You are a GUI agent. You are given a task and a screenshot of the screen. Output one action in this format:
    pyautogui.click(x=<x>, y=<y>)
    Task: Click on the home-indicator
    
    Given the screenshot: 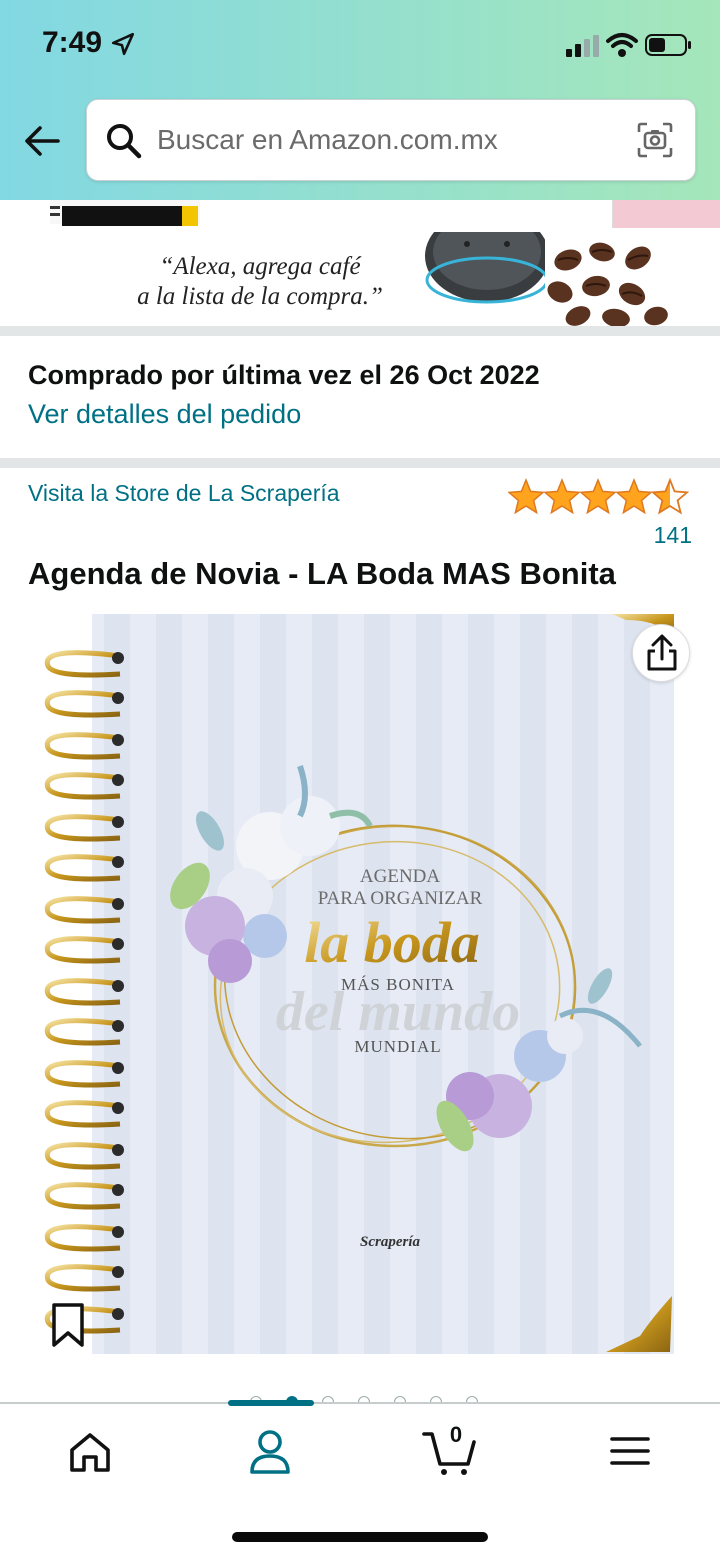 What is the action you would take?
    pyautogui.click(x=360, y=1537)
    